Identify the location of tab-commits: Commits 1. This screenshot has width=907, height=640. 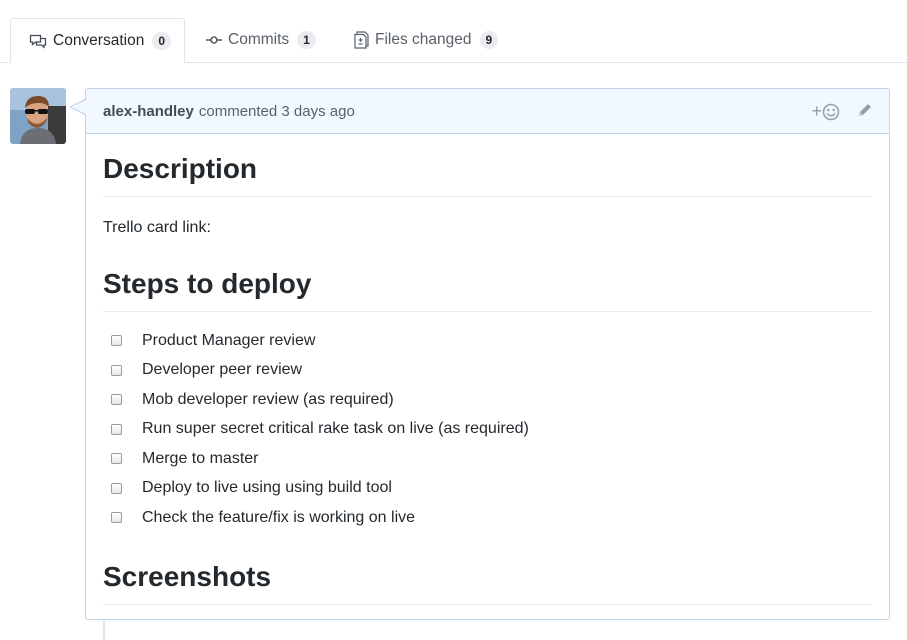
(261, 40).